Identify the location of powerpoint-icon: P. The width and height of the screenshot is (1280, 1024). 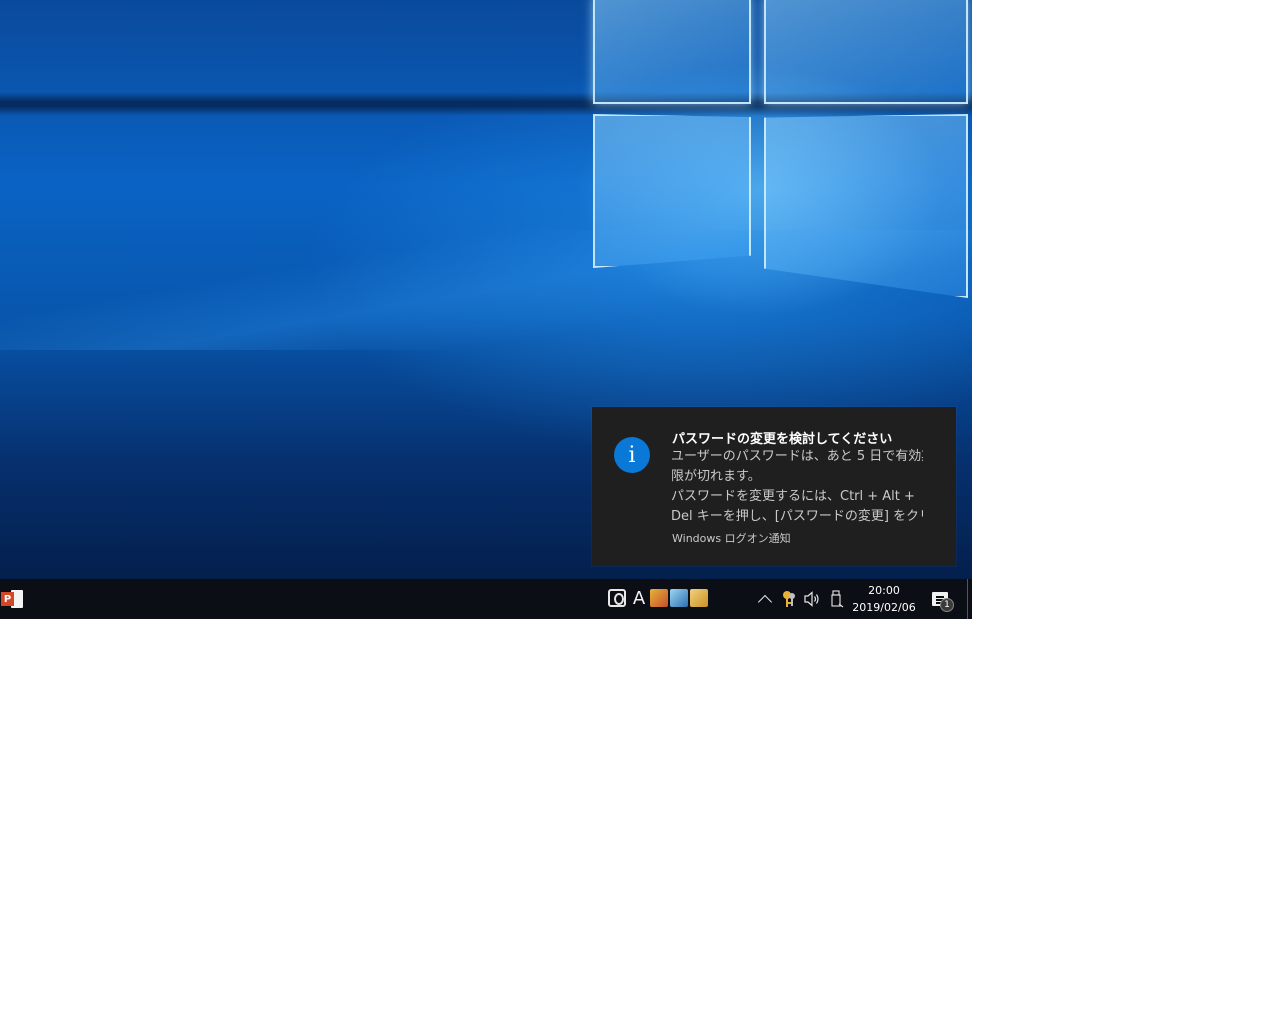
(12, 599).